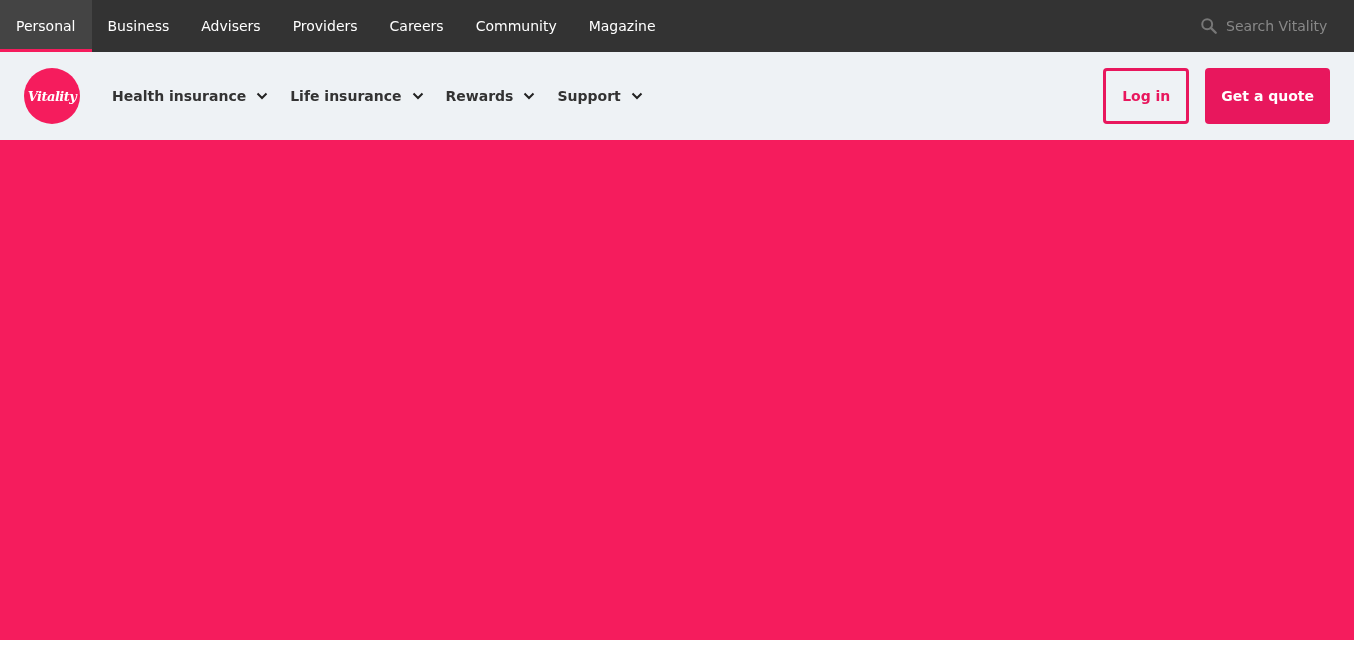 This screenshot has width=1366, height=651. What do you see at coordinates (516, 26) in the screenshot?
I see `site-tab: Community` at bounding box center [516, 26].